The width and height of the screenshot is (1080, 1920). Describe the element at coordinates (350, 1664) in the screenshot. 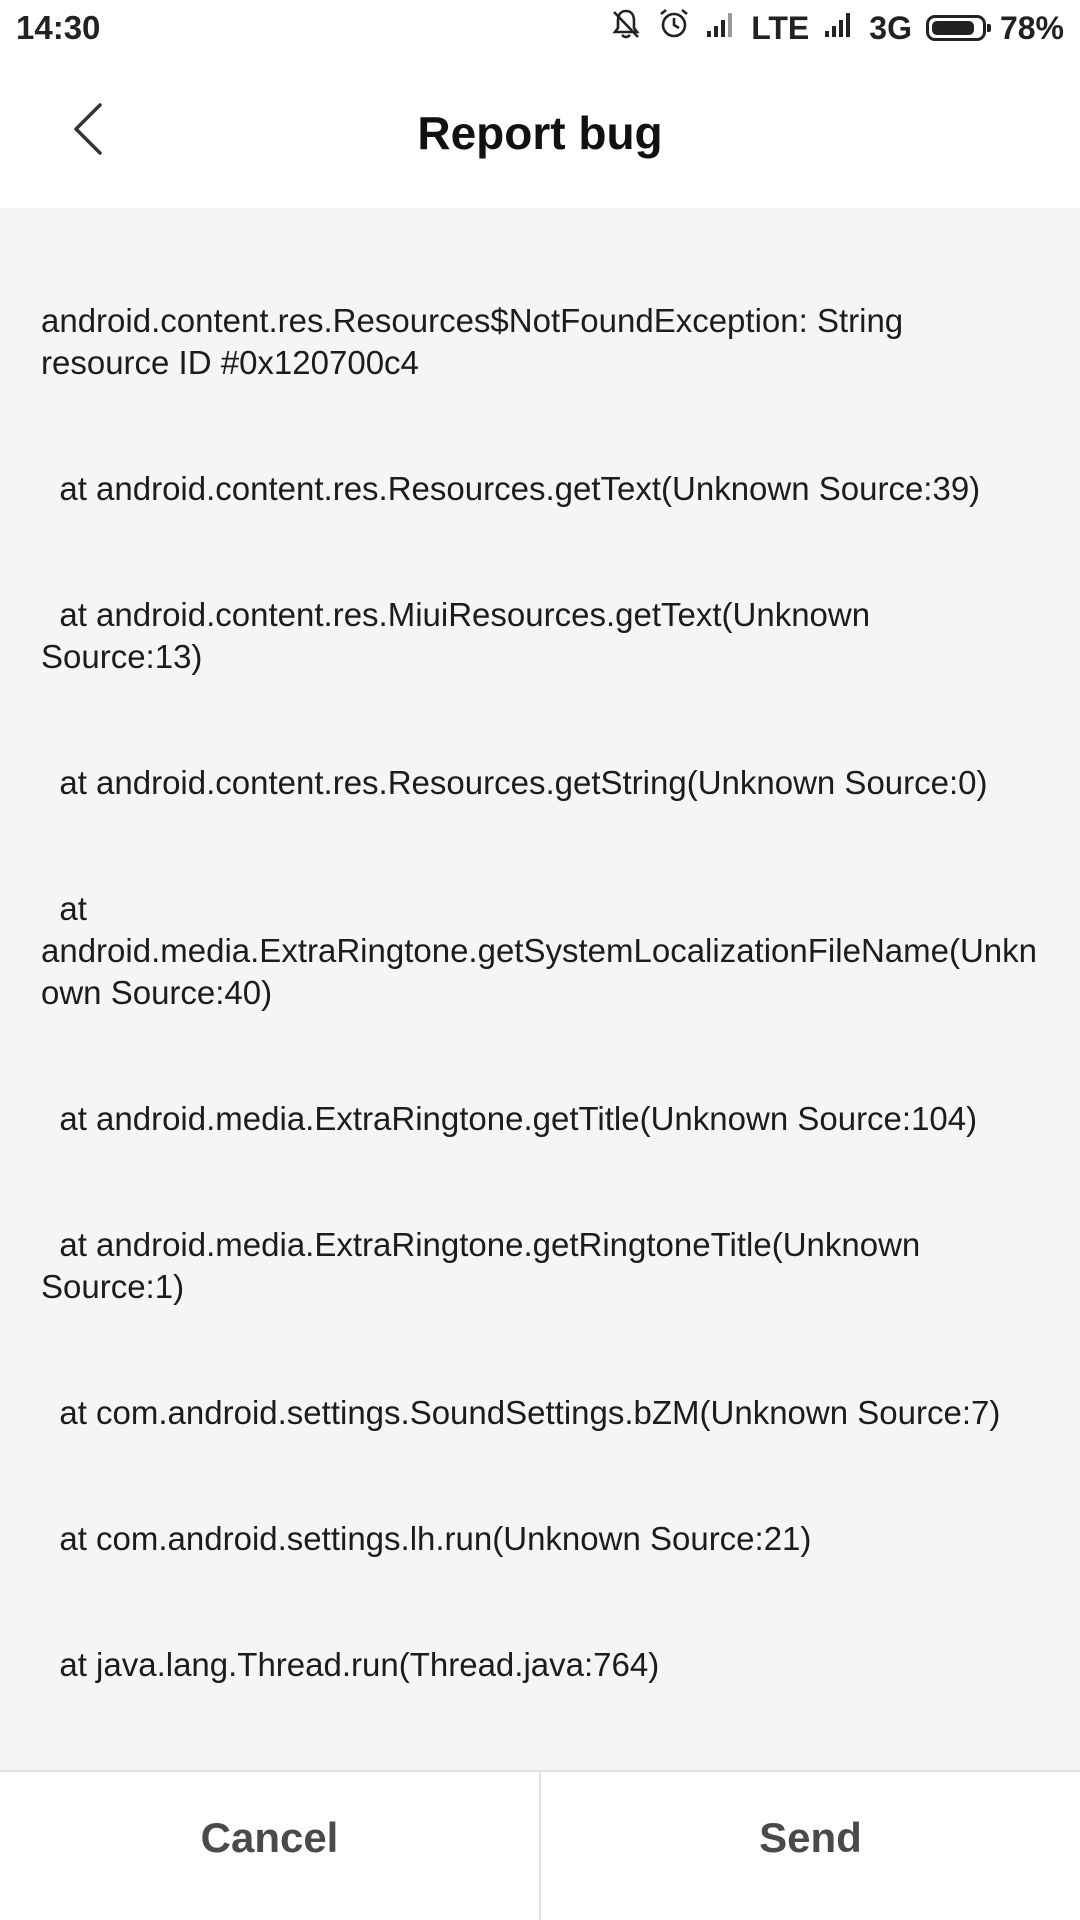

I see `stack-trace-line: at java.lang.Thread.run(Thread.java:764)` at that location.